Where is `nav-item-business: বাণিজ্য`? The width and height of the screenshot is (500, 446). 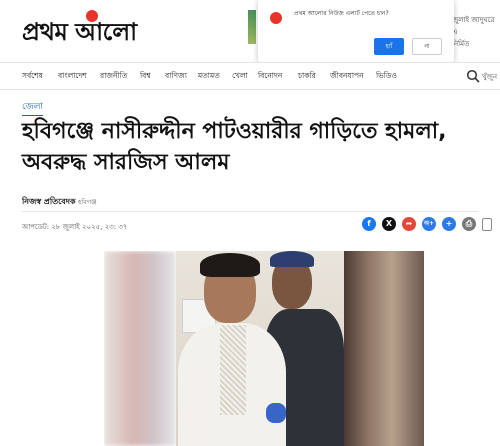 nav-item-business: বাণিজ্য is located at coordinates (176, 77).